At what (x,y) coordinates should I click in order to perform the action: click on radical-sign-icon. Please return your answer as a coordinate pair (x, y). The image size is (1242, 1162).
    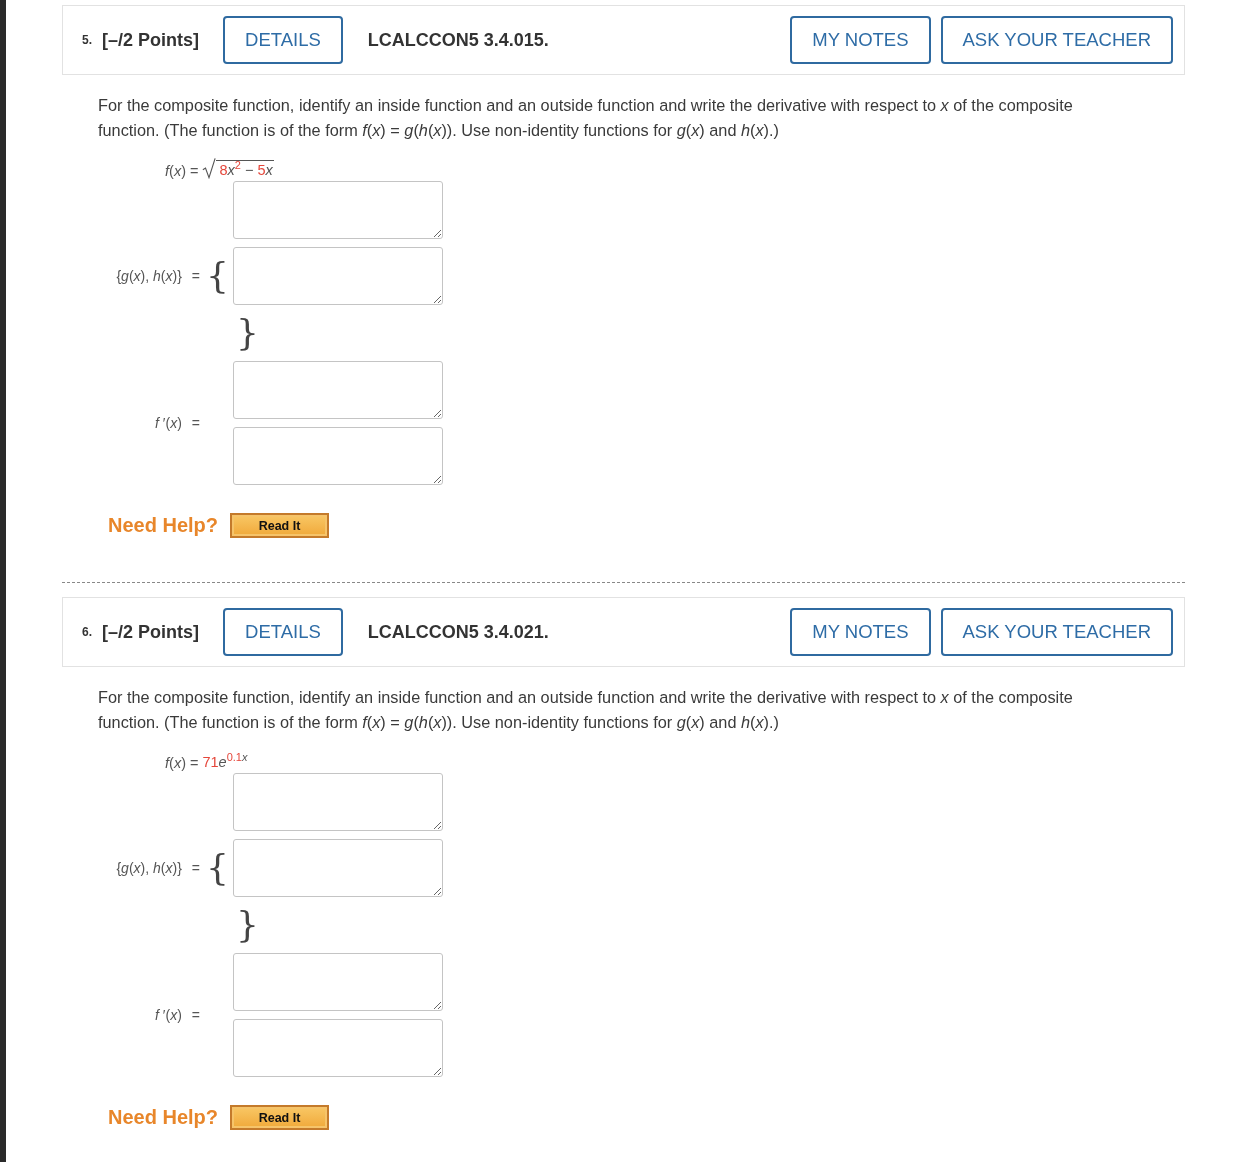
    Looking at the image, I should click on (209, 168).